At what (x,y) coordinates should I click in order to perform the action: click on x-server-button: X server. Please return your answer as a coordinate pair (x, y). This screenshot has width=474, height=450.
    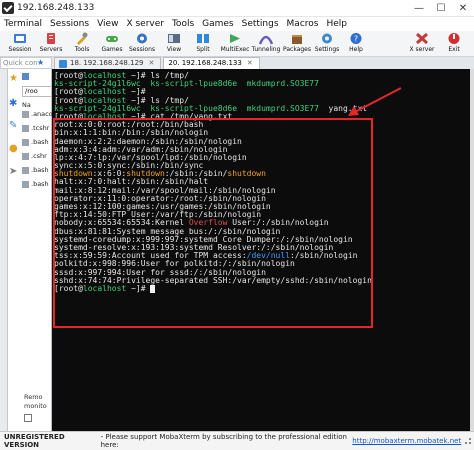
    Looking at the image, I should click on (422, 42).